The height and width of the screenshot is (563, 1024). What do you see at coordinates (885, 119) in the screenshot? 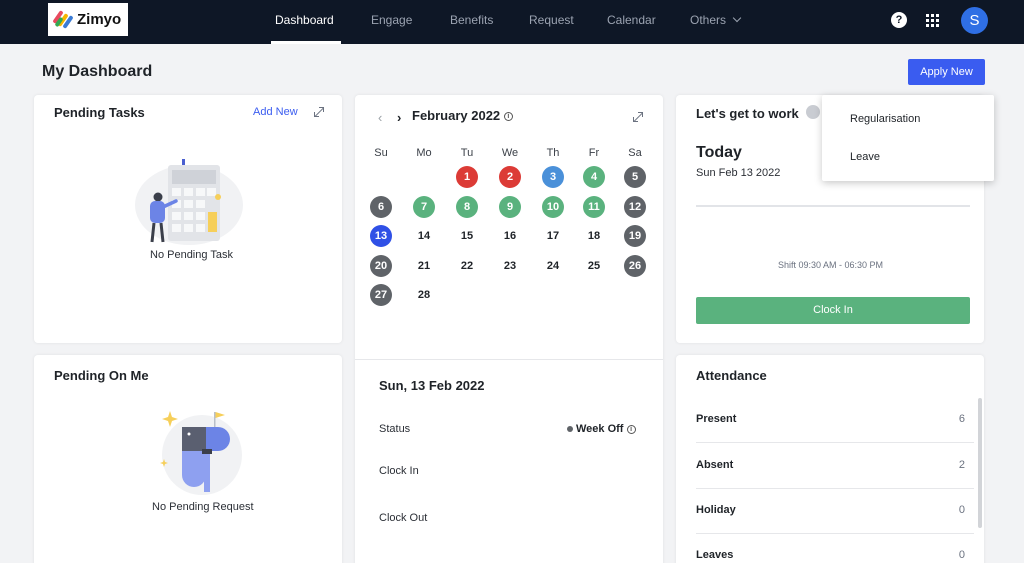
I see `menu-item-regularisation: Regularisation` at bounding box center [885, 119].